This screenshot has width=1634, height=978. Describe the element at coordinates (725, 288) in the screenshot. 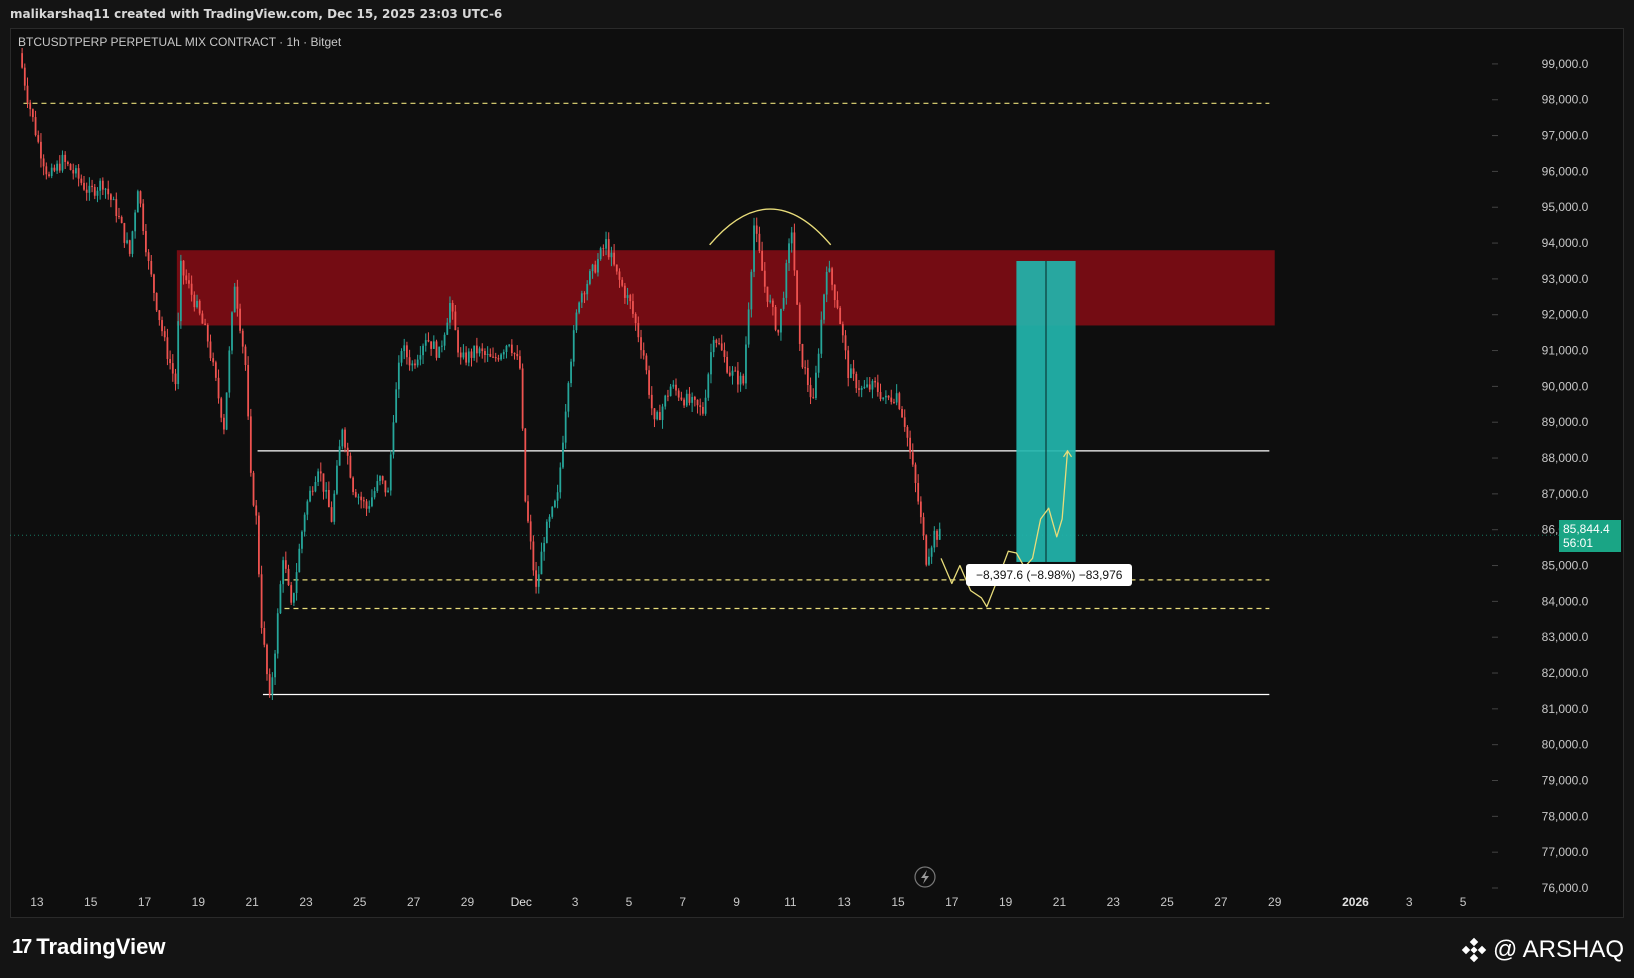

I see `zone-layer` at that location.